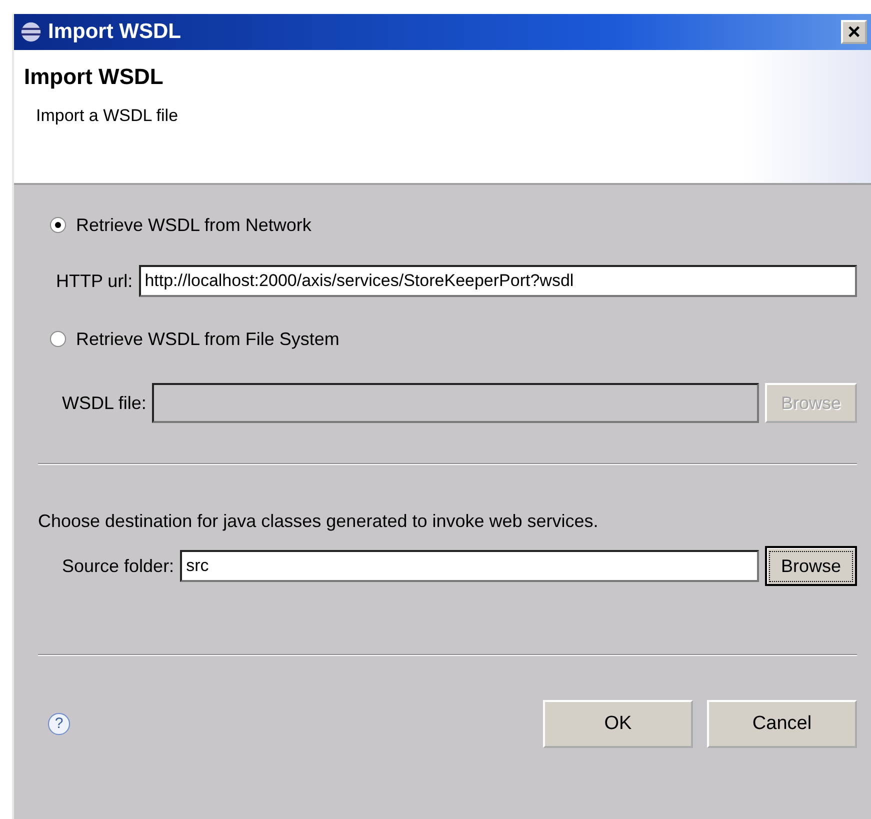 This screenshot has height=819, width=871. I want to click on globe-icon, so click(31, 32).